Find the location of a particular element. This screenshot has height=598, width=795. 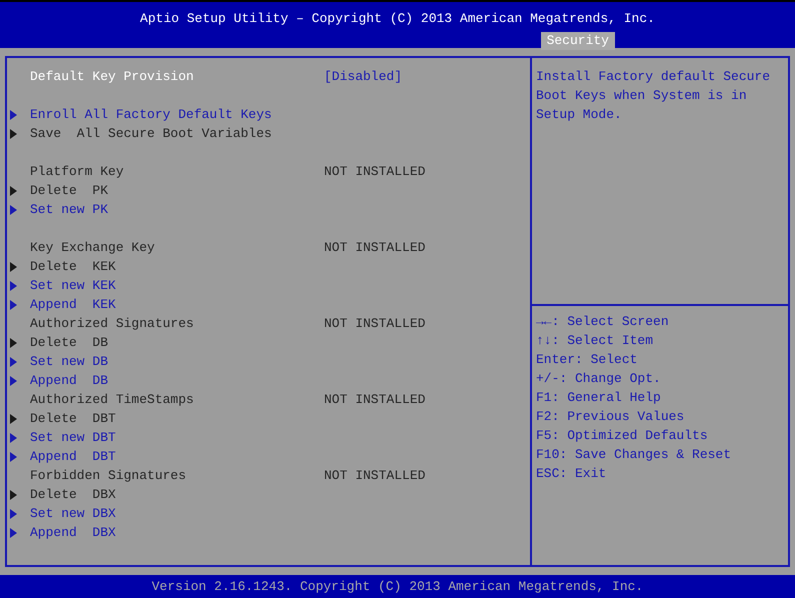

menu-item: Set new PK is located at coordinates (177, 209).